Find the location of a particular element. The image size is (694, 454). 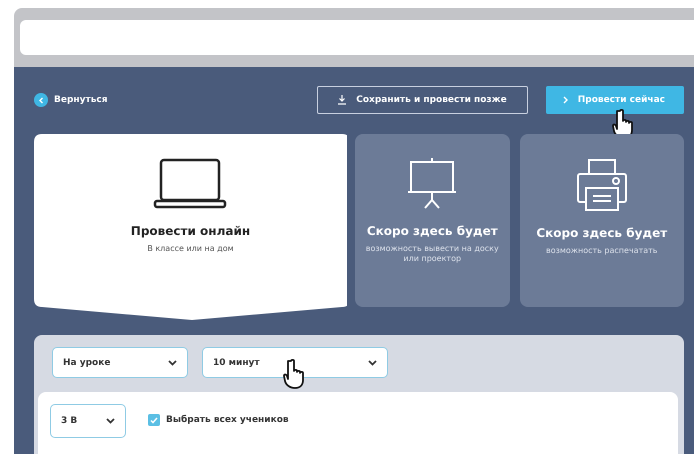

select-all-label: Выбрать всех учеников is located at coordinates (227, 420).